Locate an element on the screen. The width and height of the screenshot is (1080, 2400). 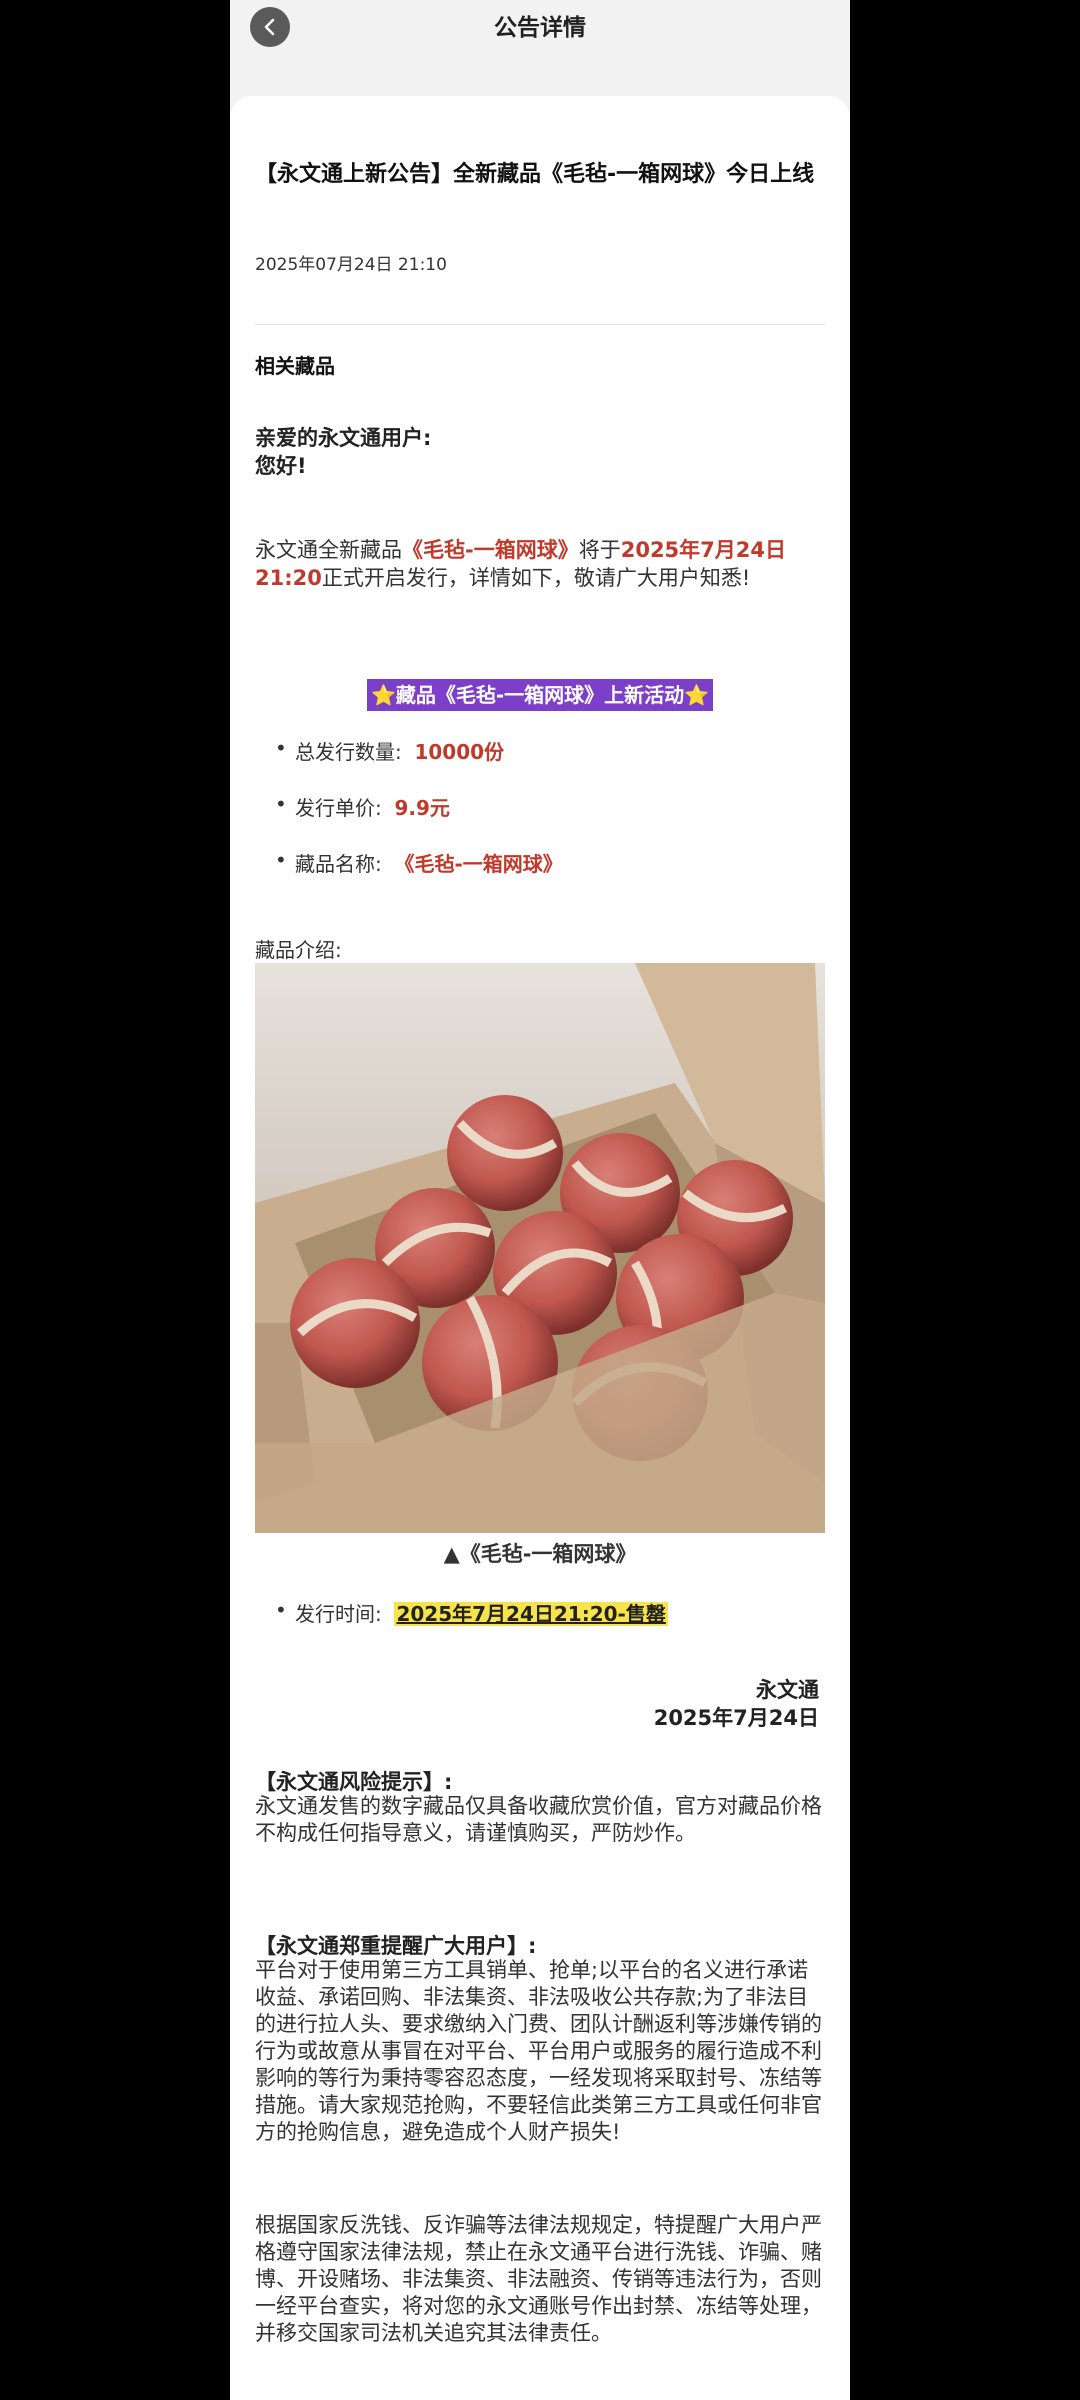
intro-text: 将于 is located at coordinates (599, 550).